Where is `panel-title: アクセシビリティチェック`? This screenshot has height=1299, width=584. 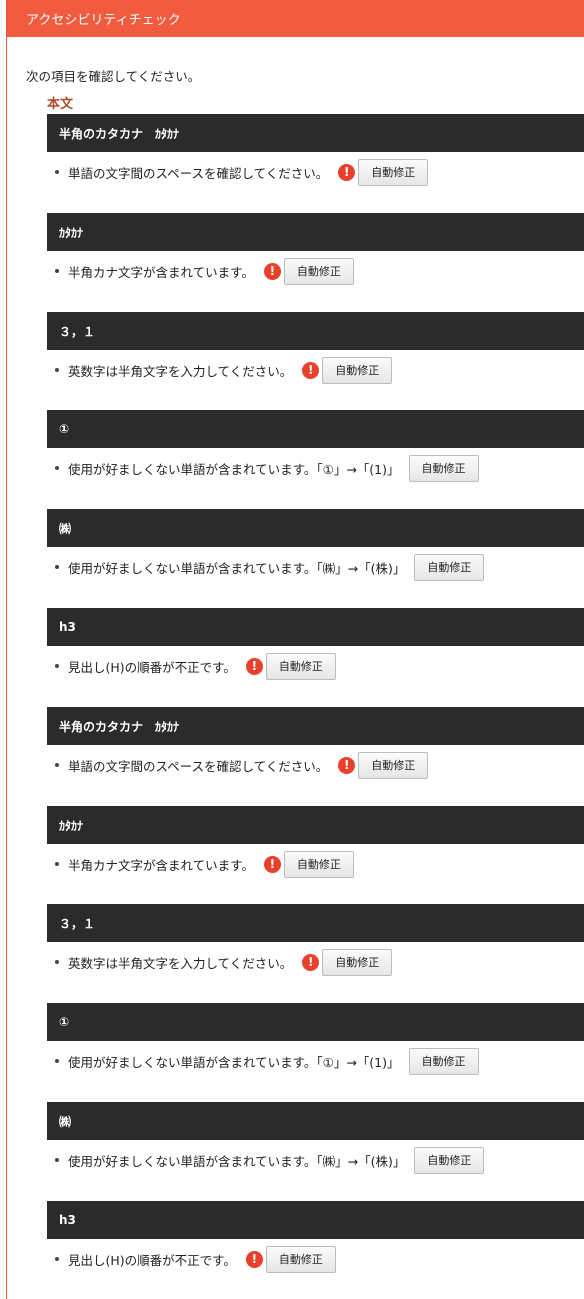
panel-title: アクセシビリティチェック is located at coordinates (103, 20).